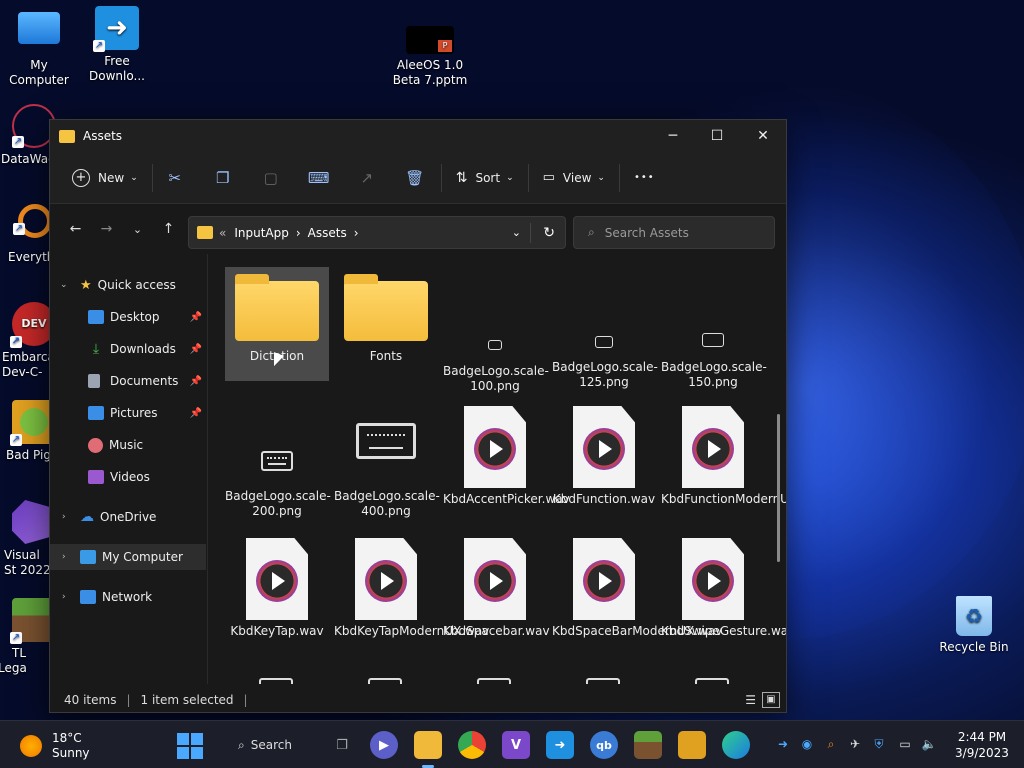 The image size is (1024, 768). I want to click on chrome-icon, so click(472, 745).